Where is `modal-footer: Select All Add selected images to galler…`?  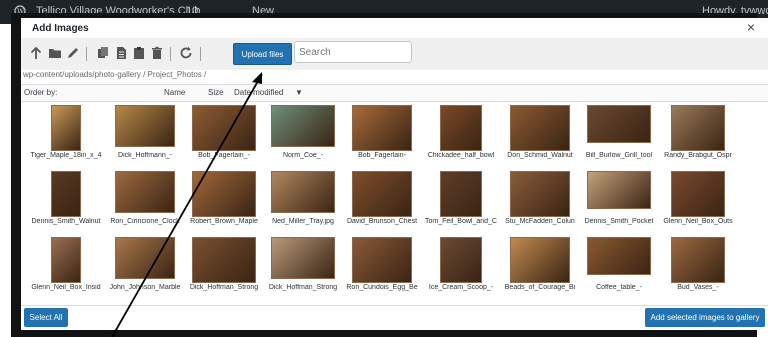 modal-footer: Select All Add selected images to galler… is located at coordinates (394, 317).